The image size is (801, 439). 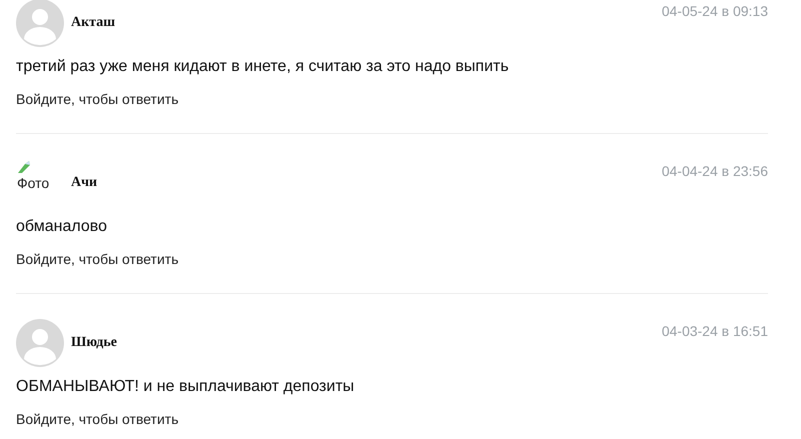 What do you see at coordinates (263, 67) in the screenshot?
I see `comment-text: третий раз уже меня кидают в инете, я считаю за это надо выпить` at bounding box center [263, 67].